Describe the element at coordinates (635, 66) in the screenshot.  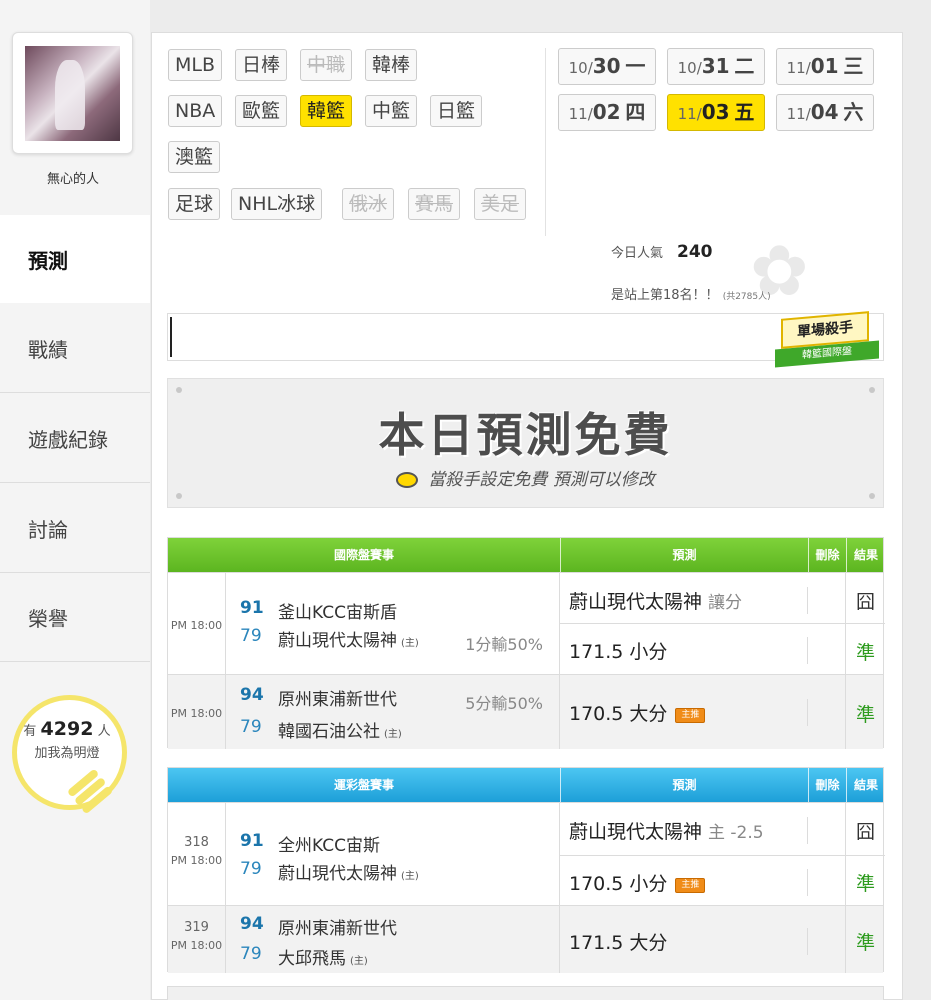
I see `date-weekday: 一` at that location.